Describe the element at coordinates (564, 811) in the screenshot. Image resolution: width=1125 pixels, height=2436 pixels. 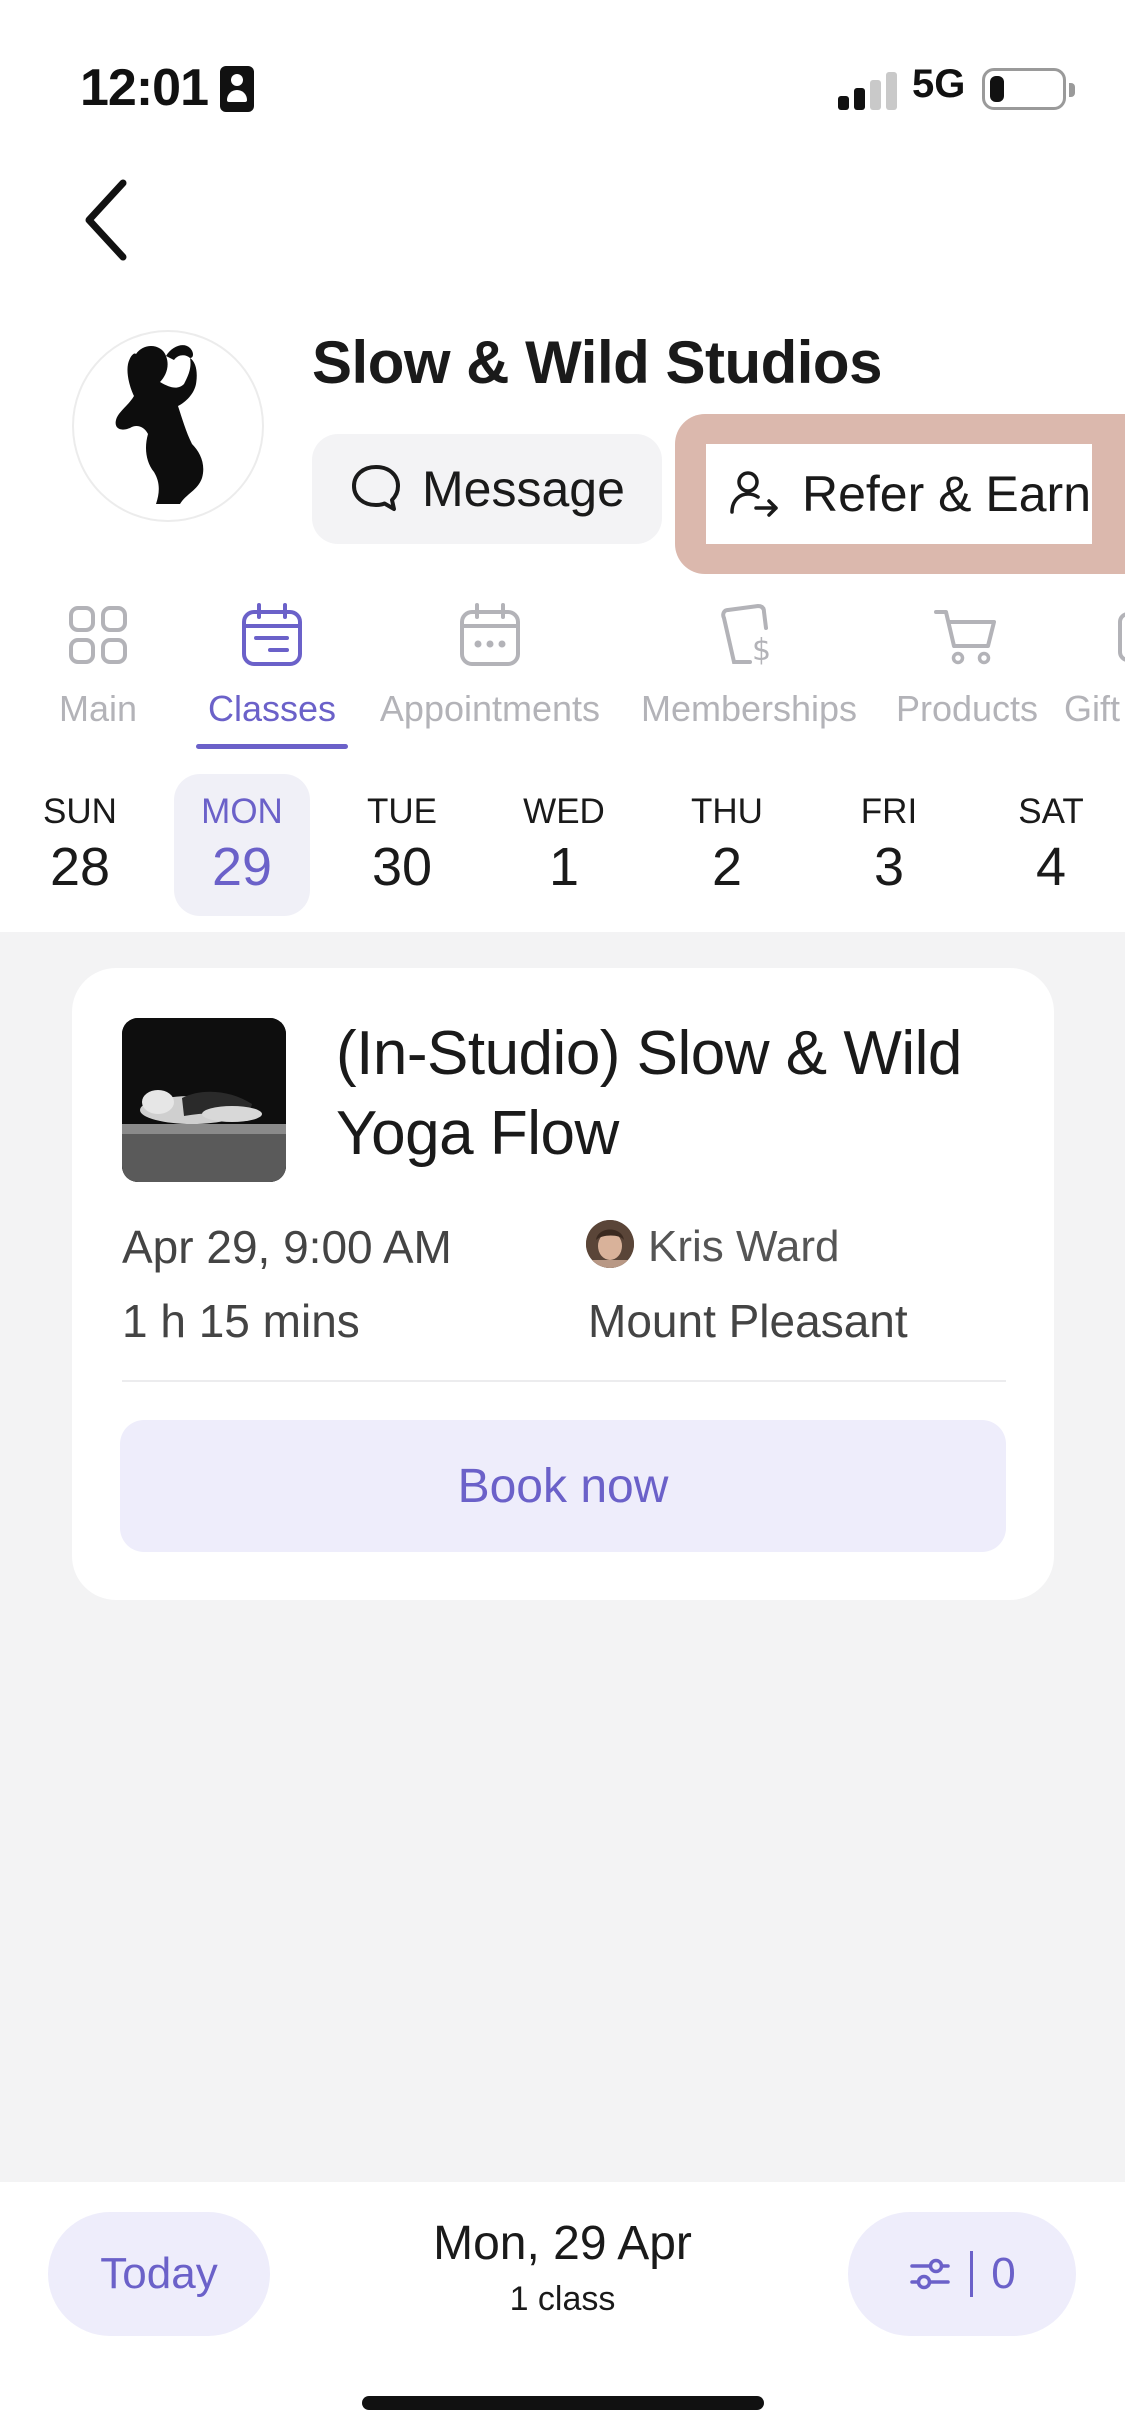
I see `day-name: WED` at that location.